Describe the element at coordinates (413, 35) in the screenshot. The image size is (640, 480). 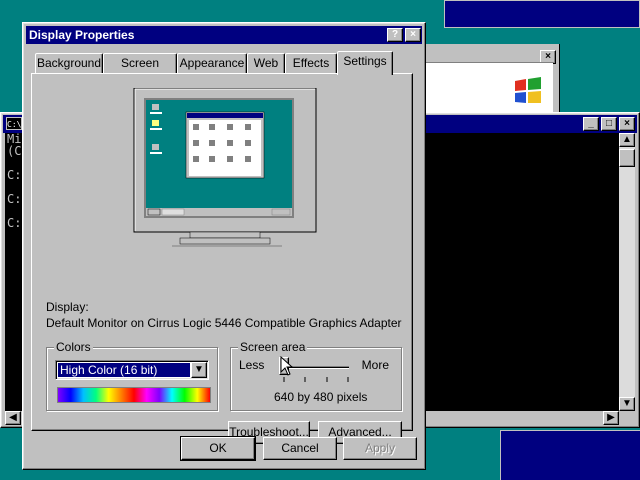
I see `close-button: ×` at that location.